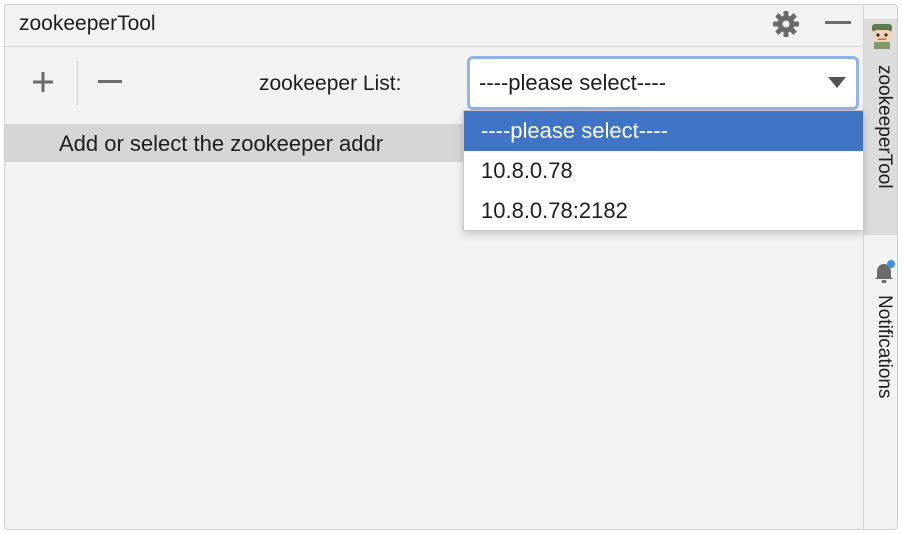 This screenshot has height=534, width=902. Describe the element at coordinates (87, 23) in the screenshot. I see `window-title: zookeeperTool` at that location.